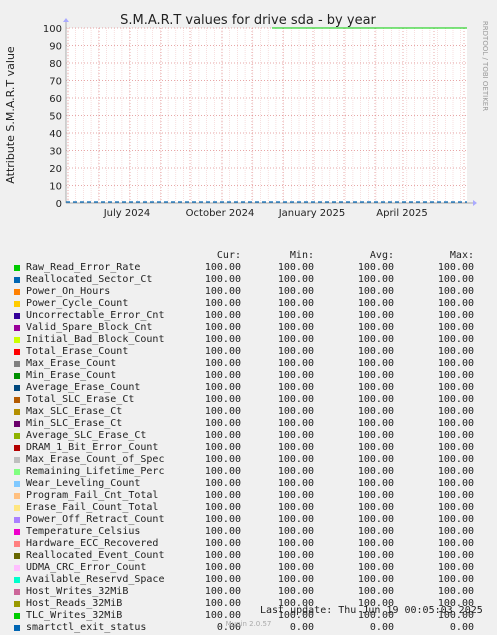 Image resolution: width=497 pixels, height=635 pixels. I want to click on legend-row: Power_On_Hours 100.00 100.00 100.00 100.00, so click(254, 292).